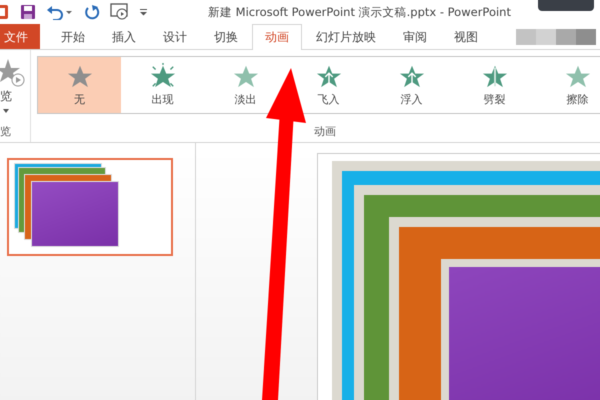 The height and width of the screenshot is (400, 600). I want to click on animation-option: 浮入, so click(411, 85).